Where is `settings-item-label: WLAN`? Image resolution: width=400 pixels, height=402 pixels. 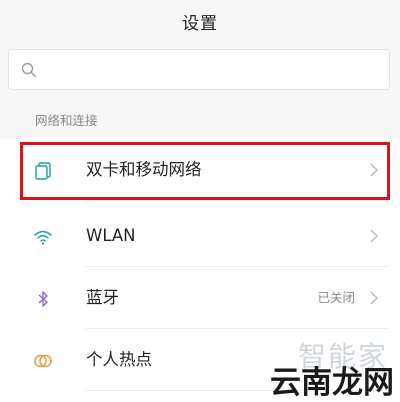 settings-item-label: WLAN is located at coordinates (111, 235).